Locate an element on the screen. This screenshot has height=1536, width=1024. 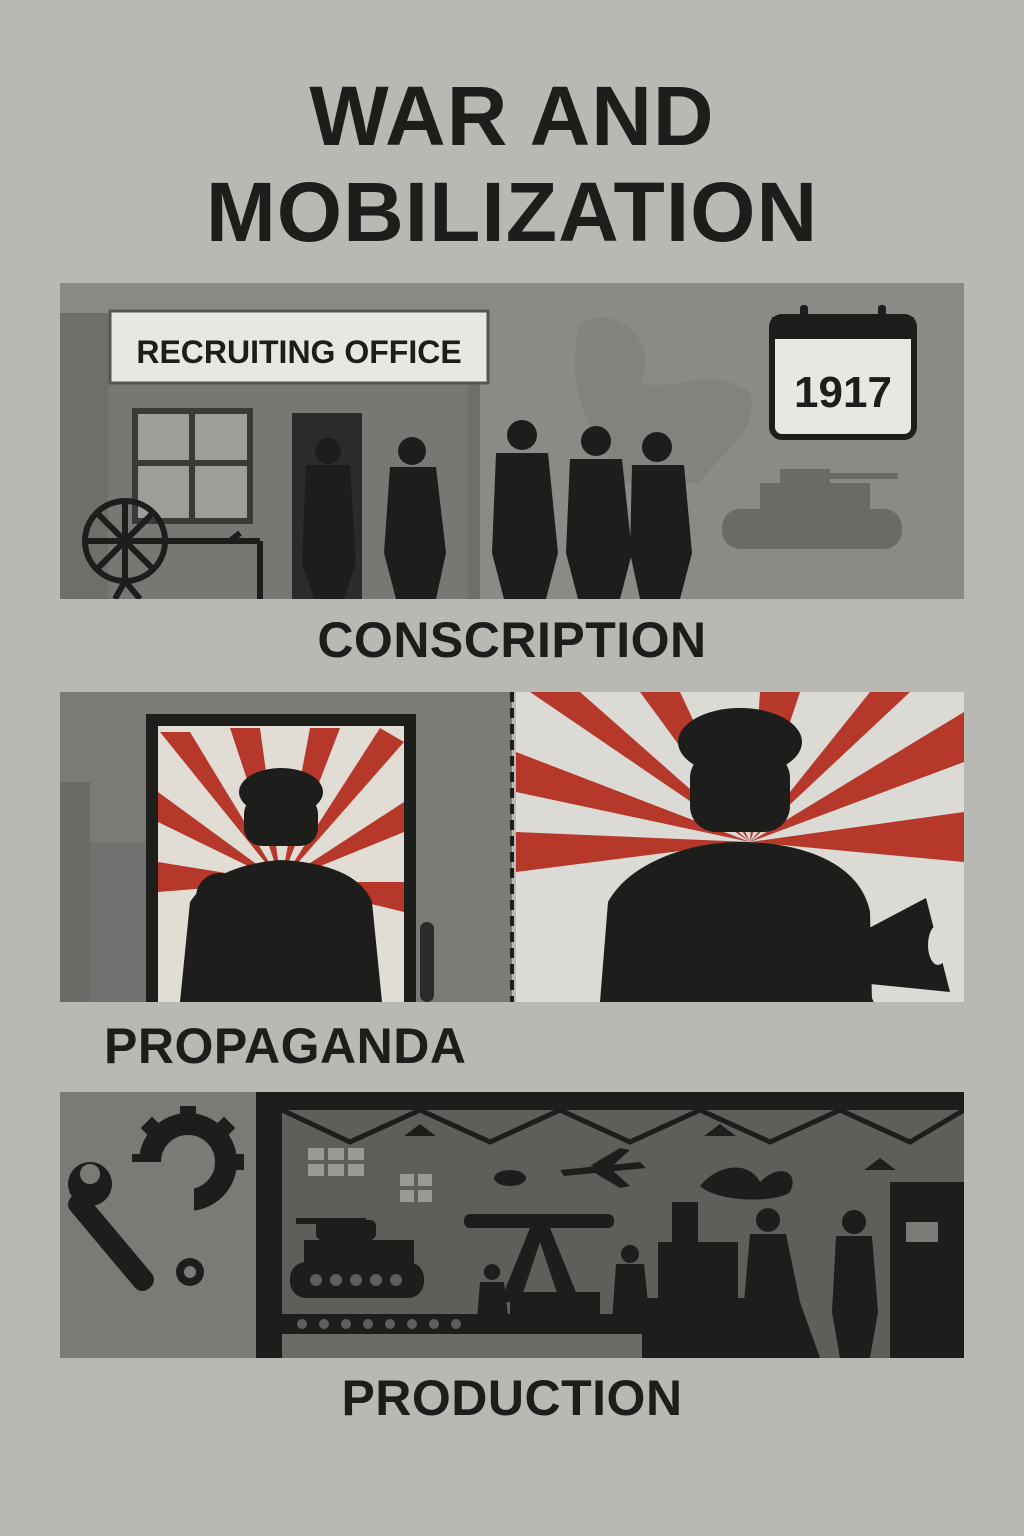
page-title: WAR AND MOBILIZATION is located at coordinates (512, 164).